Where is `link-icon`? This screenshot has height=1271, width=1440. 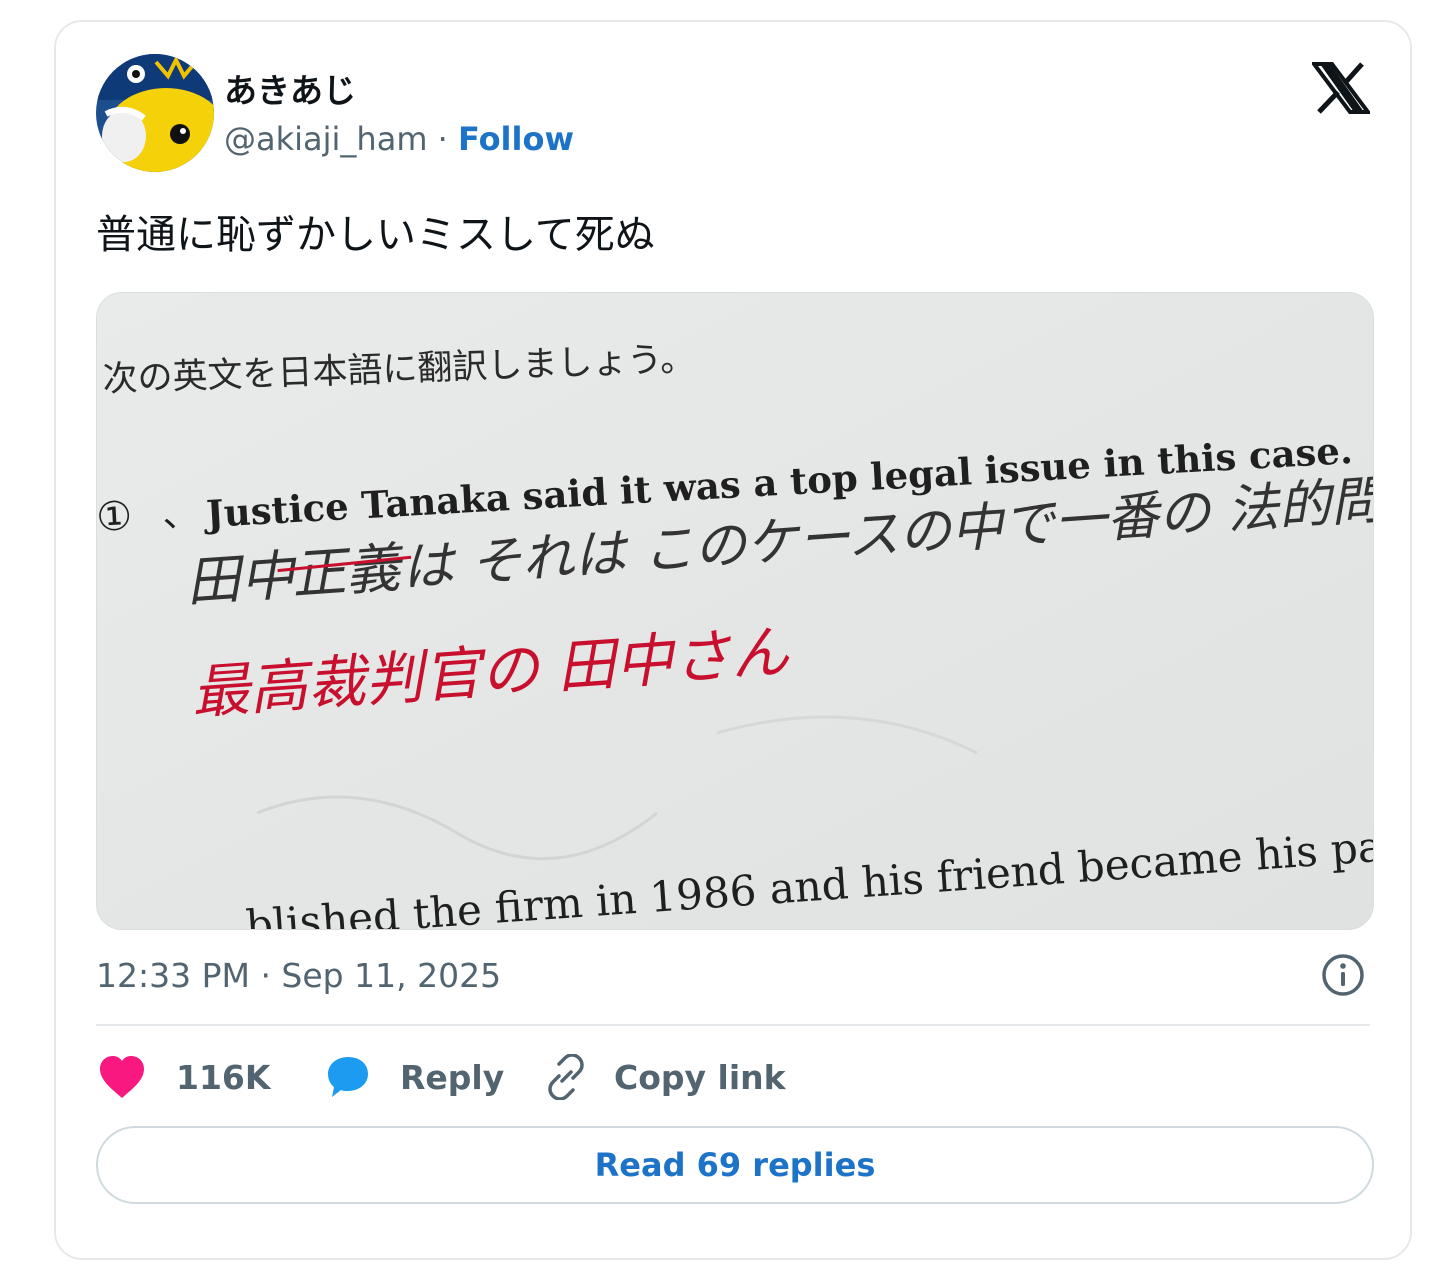
link-icon is located at coordinates (566, 1077).